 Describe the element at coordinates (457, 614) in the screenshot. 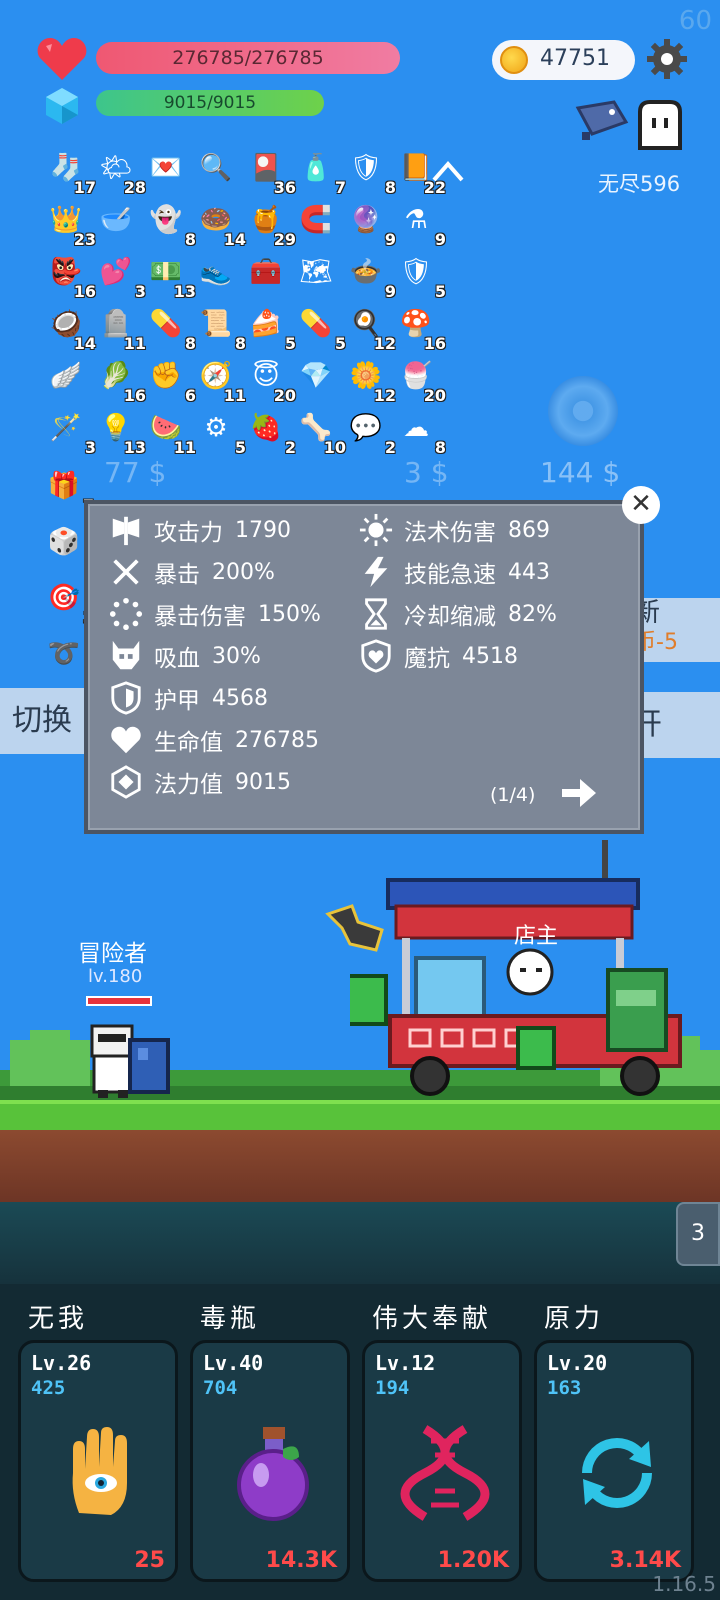

I see `stat-row: 冷却缩减 82%` at that location.